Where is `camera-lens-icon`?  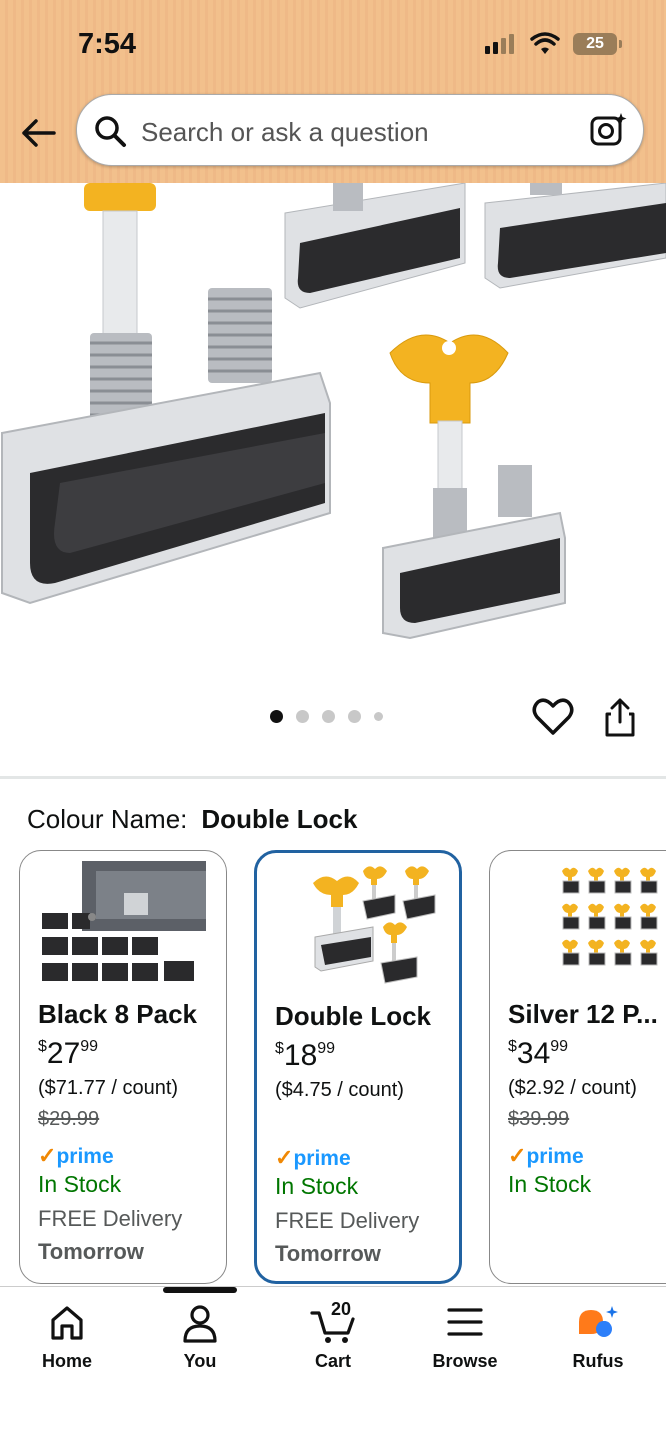
camera-lens-icon is located at coordinates (608, 130).